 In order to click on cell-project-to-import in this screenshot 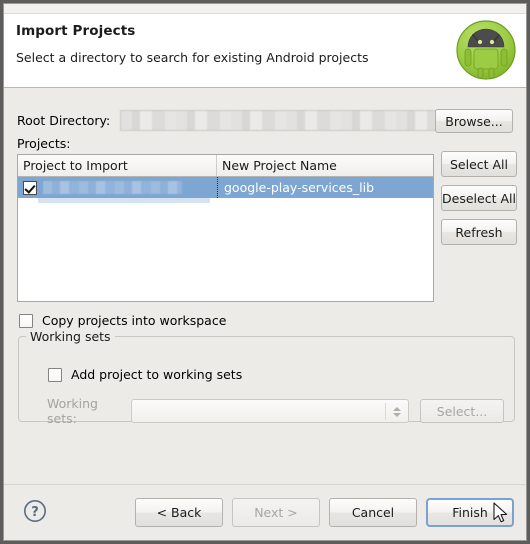, I will do `click(117, 187)`.